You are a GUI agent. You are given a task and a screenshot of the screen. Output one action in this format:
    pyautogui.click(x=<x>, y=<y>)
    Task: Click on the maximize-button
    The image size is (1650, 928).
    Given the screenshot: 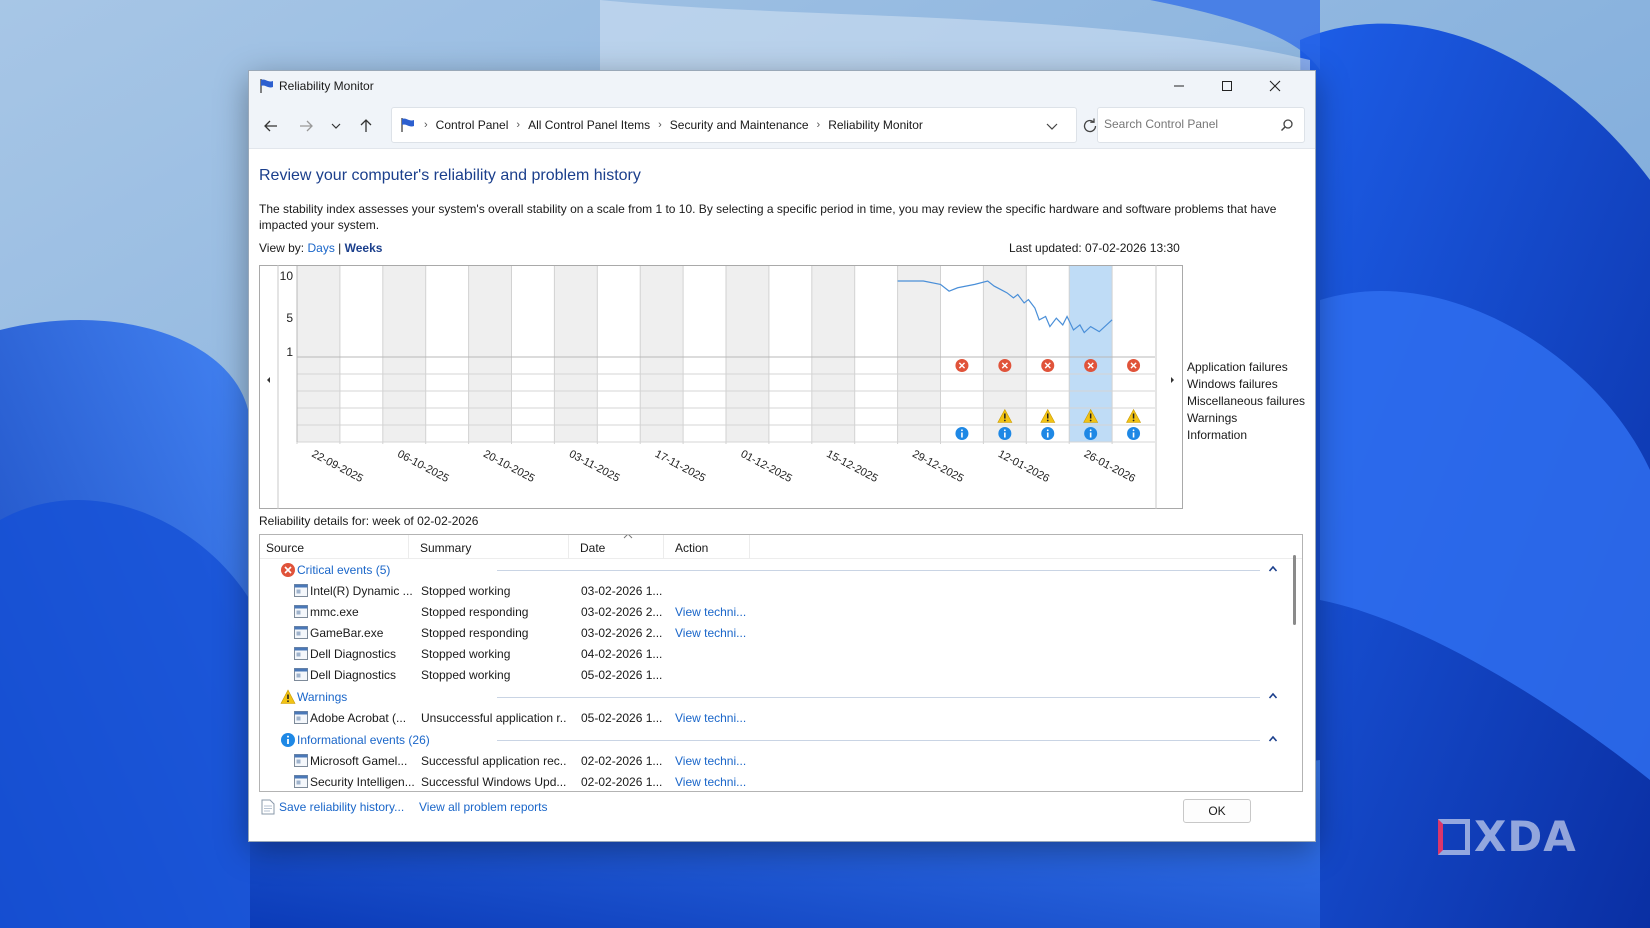 What is the action you would take?
    pyautogui.click(x=1227, y=86)
    